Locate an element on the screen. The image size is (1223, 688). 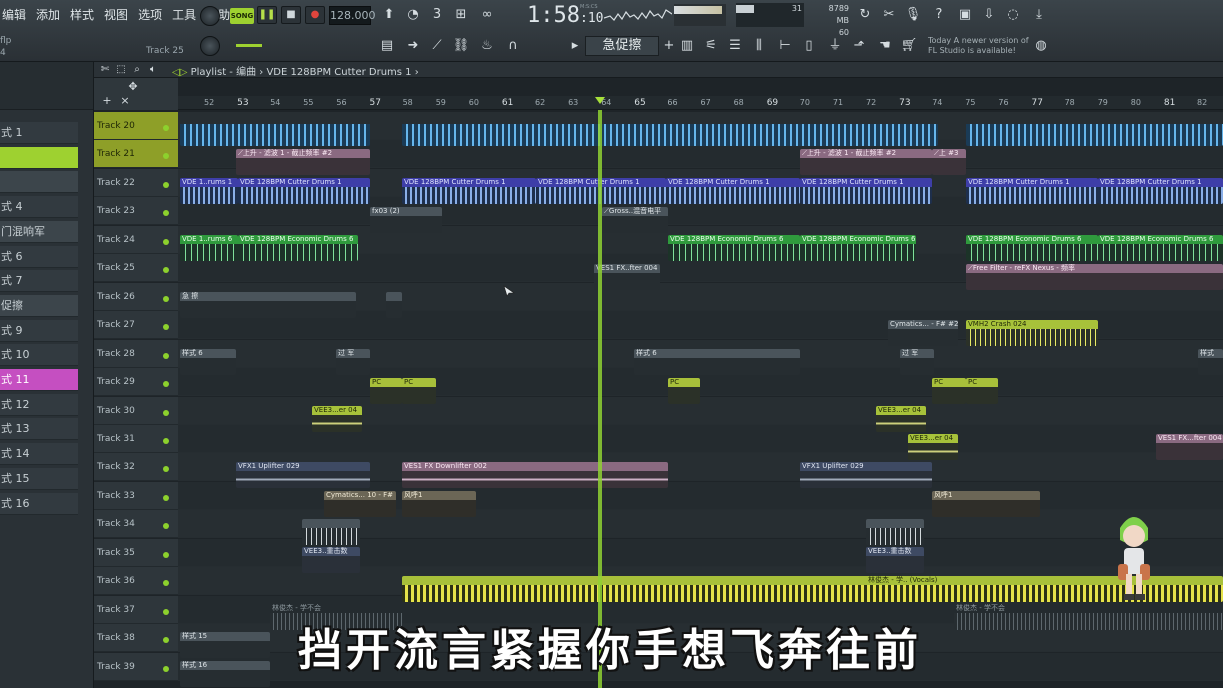
playlist-clip: 过 军 is located at coordinates (917, 362).